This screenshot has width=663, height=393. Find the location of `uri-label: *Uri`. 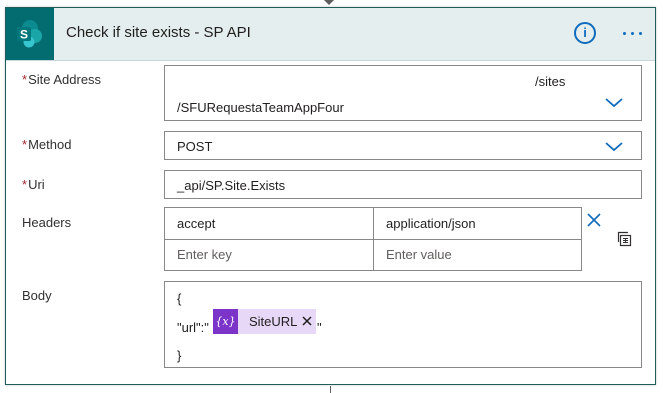

uri-label: *Uri is located at coordinates (33, 184).